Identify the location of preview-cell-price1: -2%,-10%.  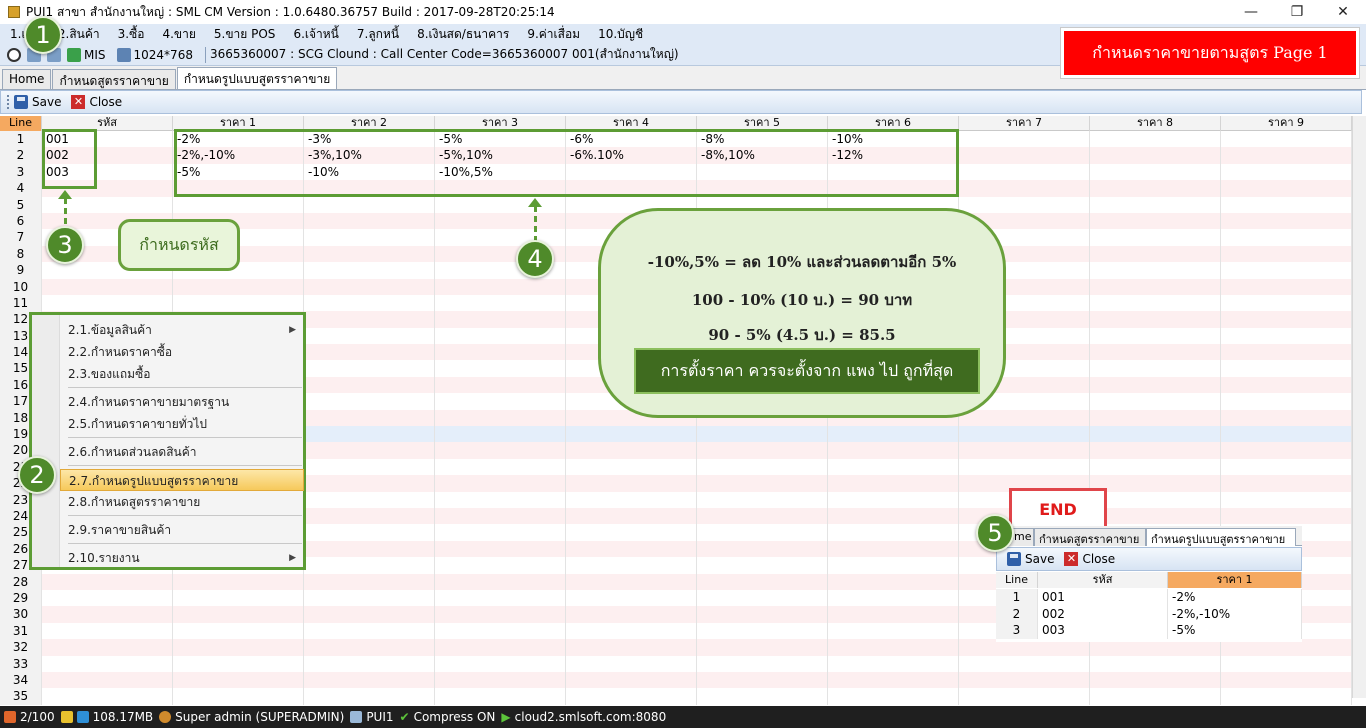
(1235, 613).